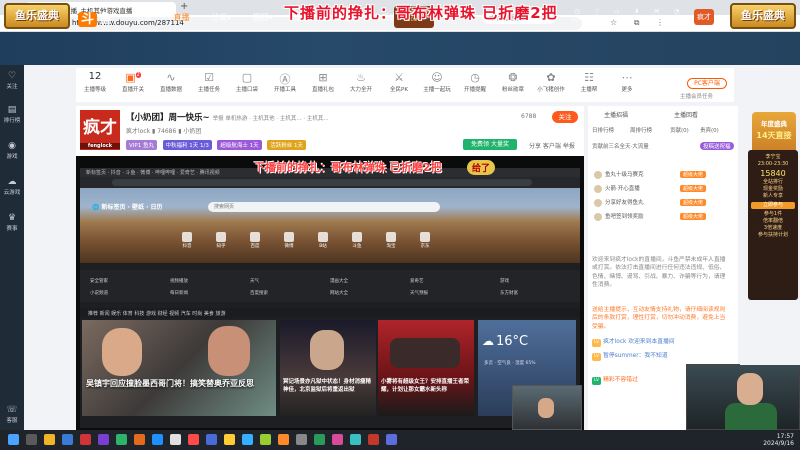 The width and height of the screenshot is (800, 450). What do you see at coordinates (490, 144) in the screenshot?
I see `free-gift-button: 免费领 大量奖` at bounding box center [490, 144].